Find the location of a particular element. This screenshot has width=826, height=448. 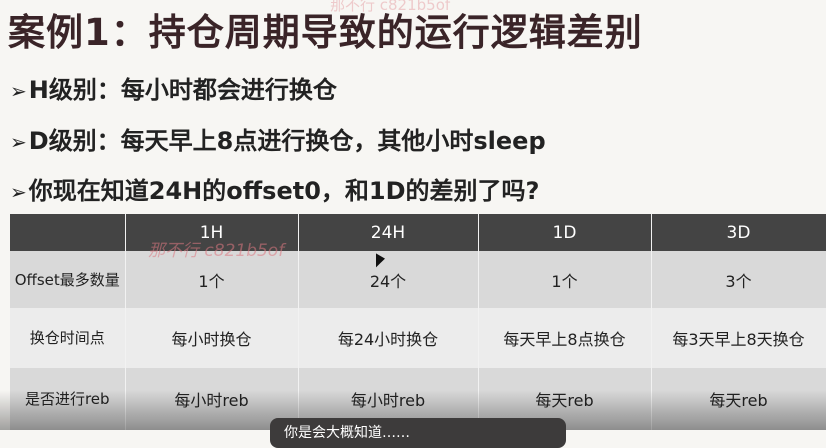

table-row: 换仓时间点 每小时换仓 每24小时换仓 每天早上8点换仓 每3天早上8天换仓 is located at coordinates (418, 338).